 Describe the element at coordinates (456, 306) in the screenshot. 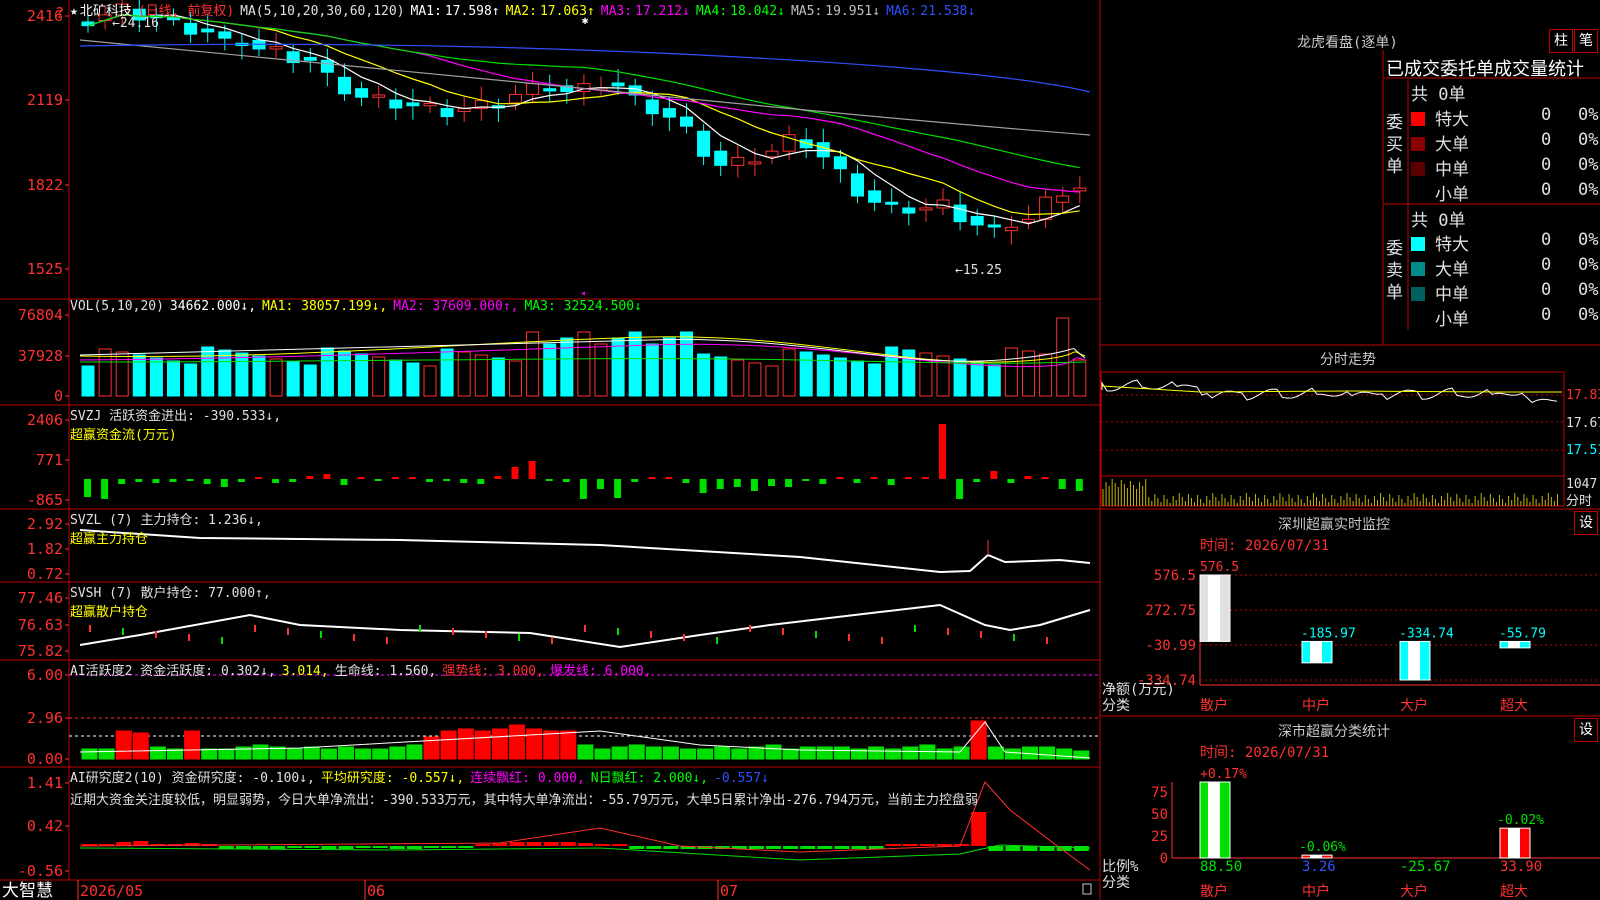

I see `indicator-value: MA2: 37609.000↑,` at that location.